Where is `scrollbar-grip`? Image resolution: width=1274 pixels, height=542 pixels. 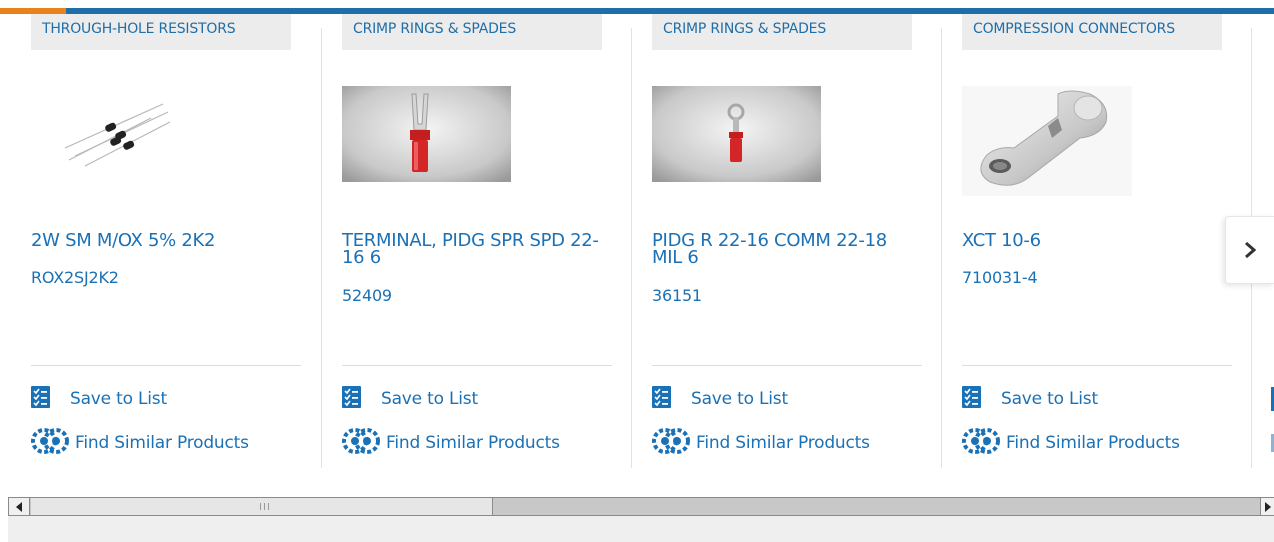
scrollbar-grip is located at coordinates (264, 506).